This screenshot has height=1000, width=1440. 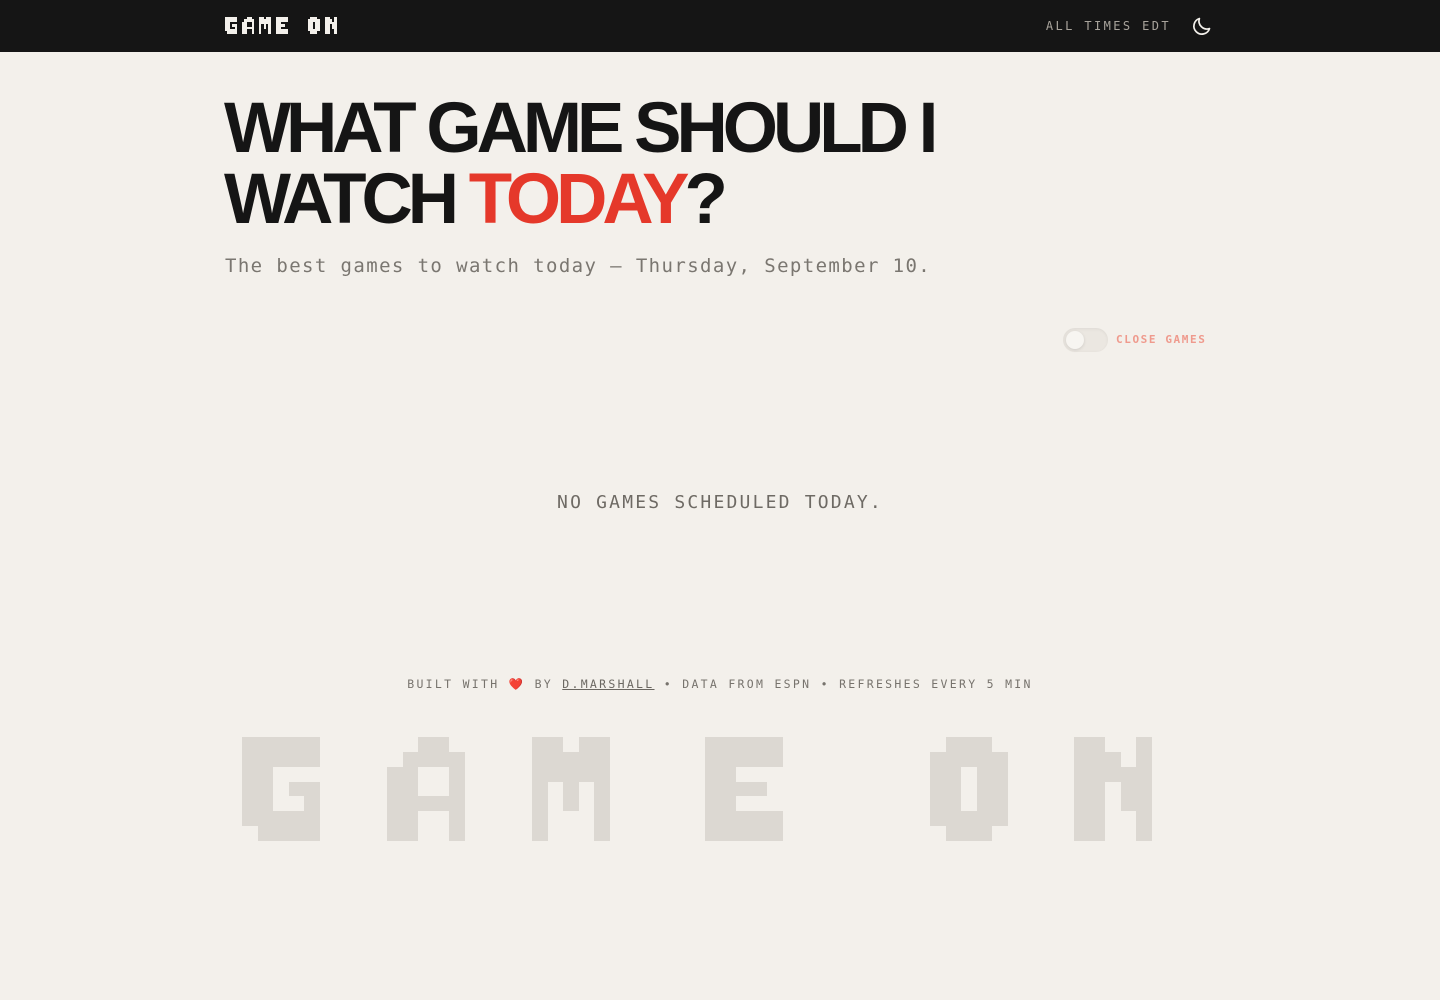 I want to click on brand-logo, so click(x=281, y=26).